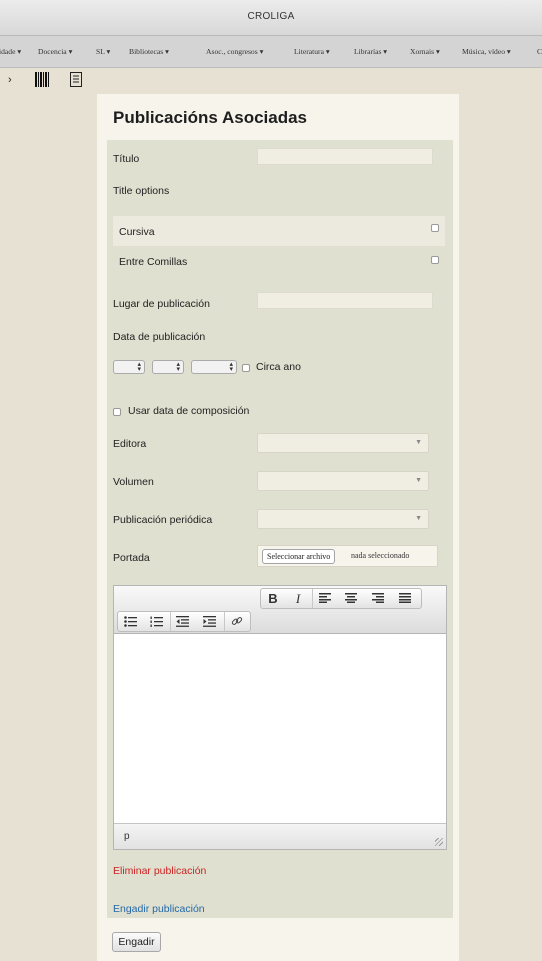  What do you see at coordinates (312, 51) in the screenshot?
I see `menu-item-literatura: Literatura ▾` at bounding box center [312, 51].